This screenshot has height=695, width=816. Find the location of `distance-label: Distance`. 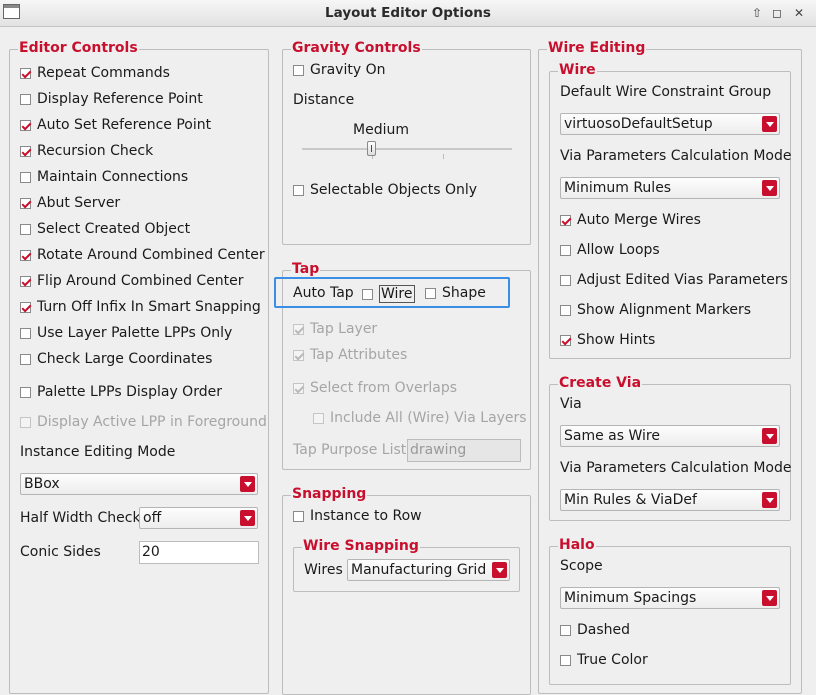

distance-label: Distance is located at coordinates (324, 100).